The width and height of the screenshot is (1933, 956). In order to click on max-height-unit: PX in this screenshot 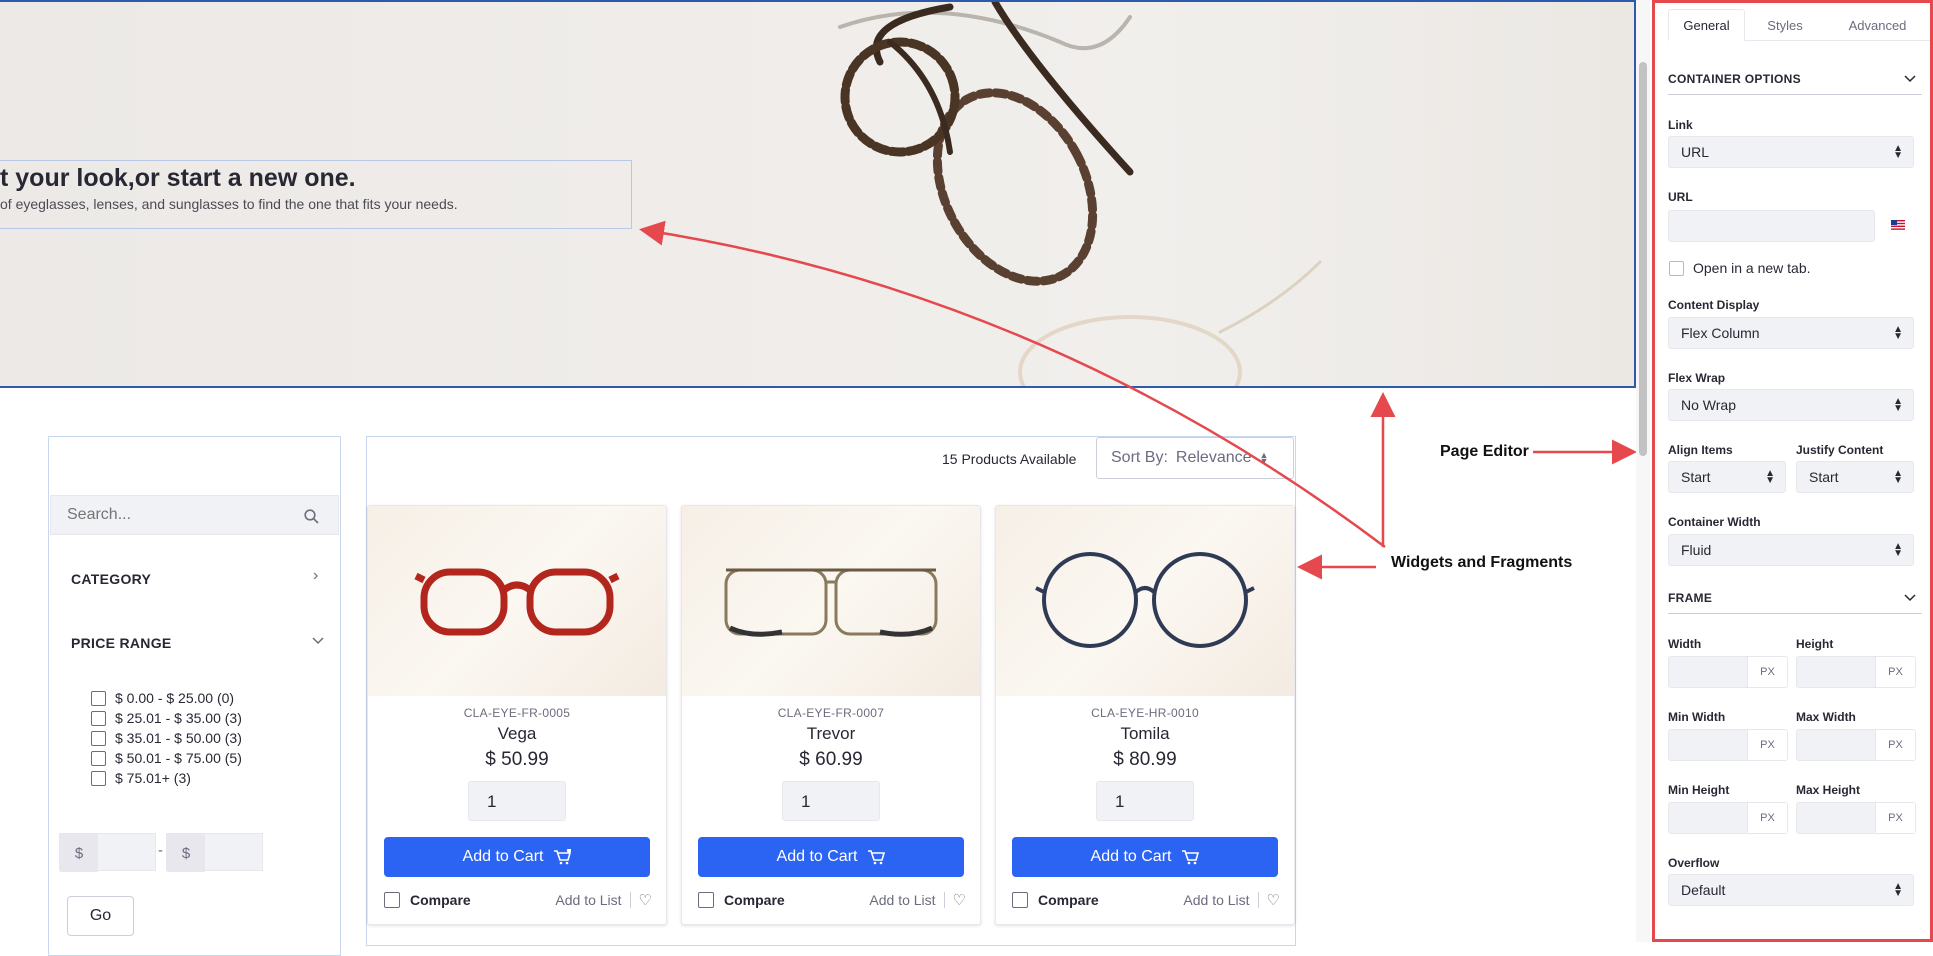, I will do `click(1895, 818)`.